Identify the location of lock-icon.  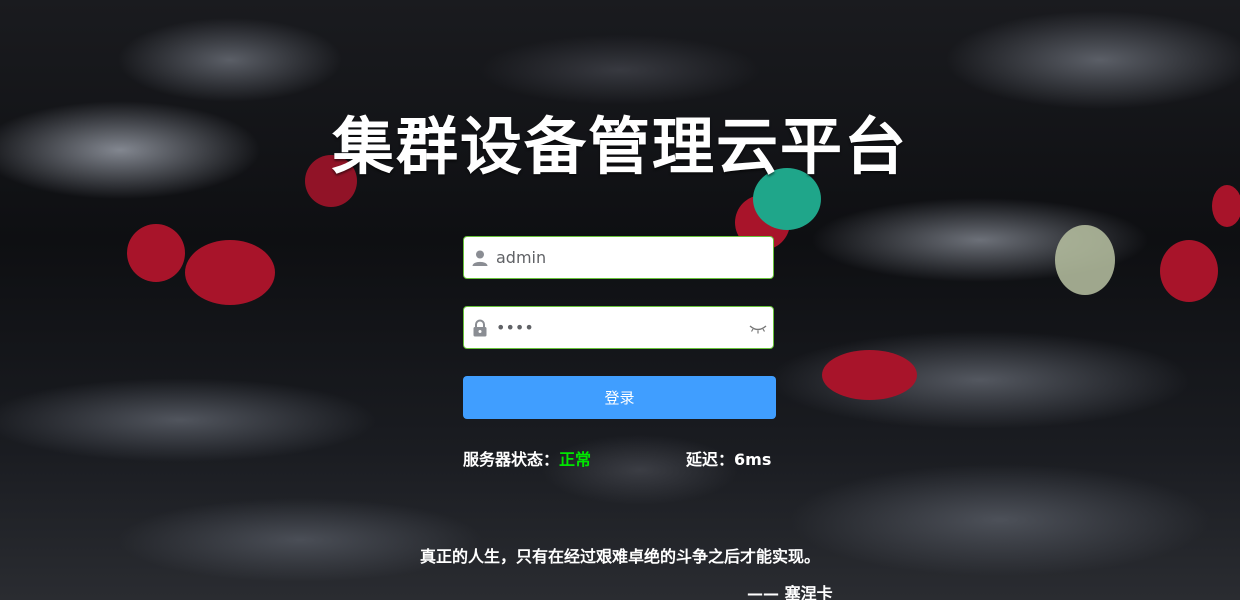
(480, 328).